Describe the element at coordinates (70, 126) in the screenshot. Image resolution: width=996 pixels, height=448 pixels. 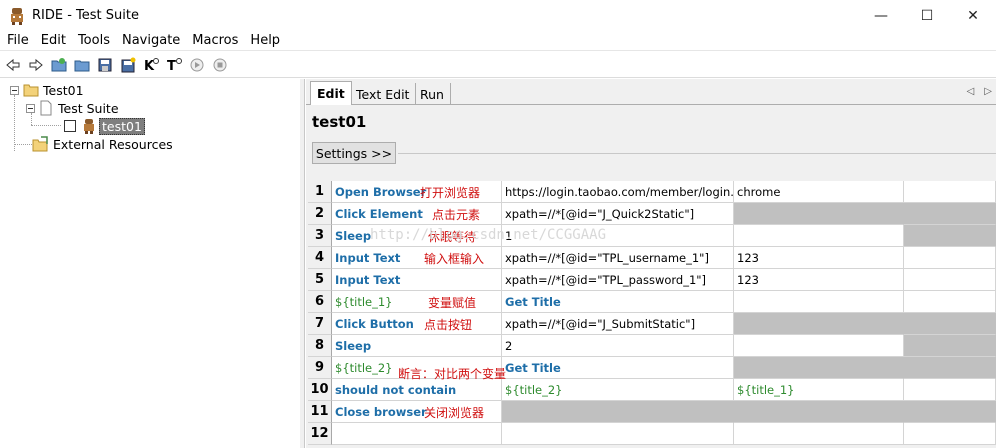
I see `test-checkbox` at that location.